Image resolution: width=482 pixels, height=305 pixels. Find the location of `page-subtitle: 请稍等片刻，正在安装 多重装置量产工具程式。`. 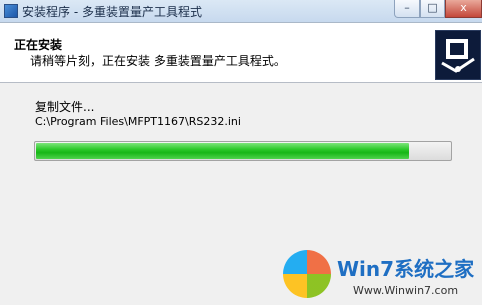

page-subtitle: 请稍等片刻，正在安装 多重装置量产工具程式。 is located at coordinates (158, 61).